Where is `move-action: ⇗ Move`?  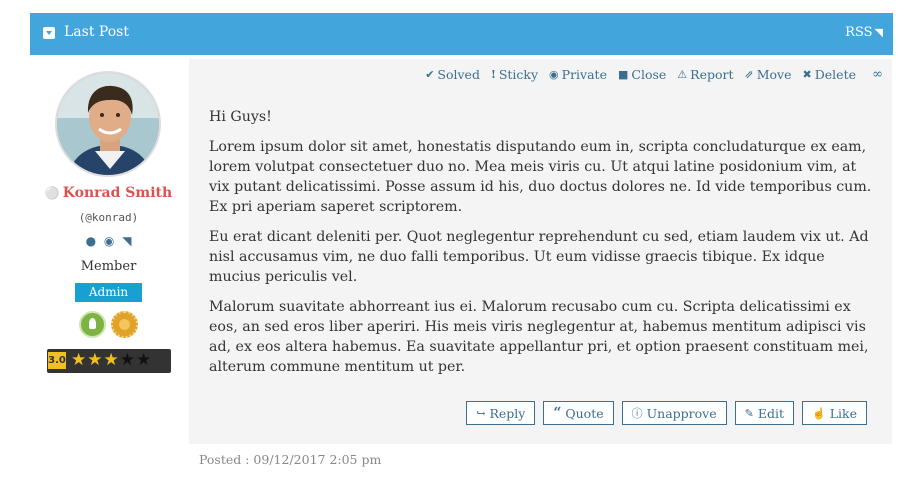 move-action: ⇗ Move is located at coordinates (768, 74).